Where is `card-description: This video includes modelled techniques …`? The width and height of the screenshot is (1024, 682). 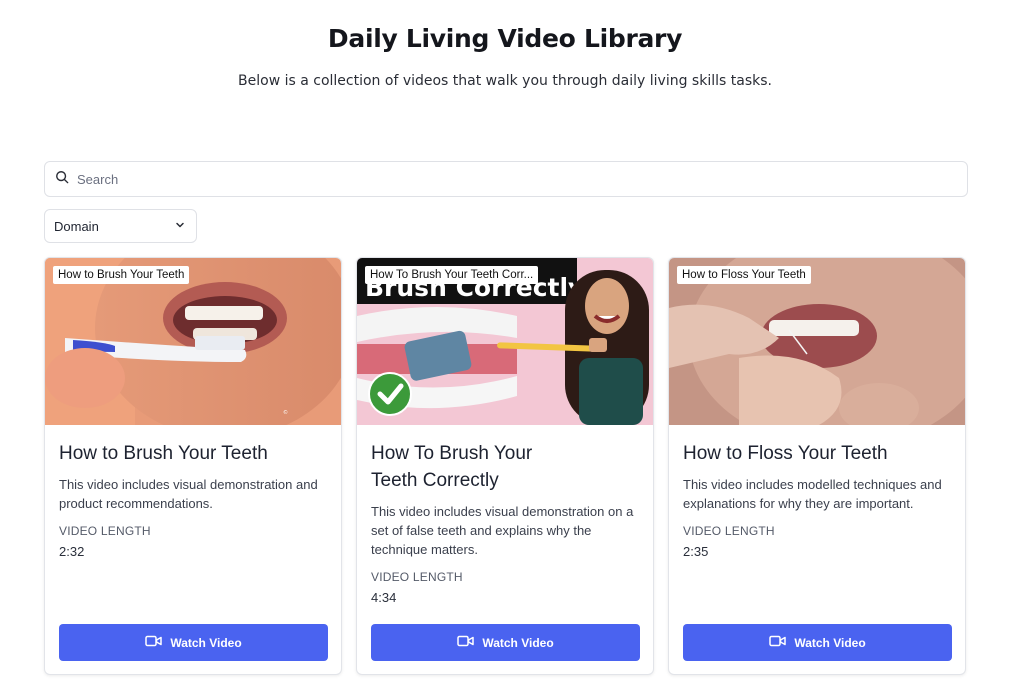 card-description: This video includes modelled techniques … is located at coordinates (812, 494).